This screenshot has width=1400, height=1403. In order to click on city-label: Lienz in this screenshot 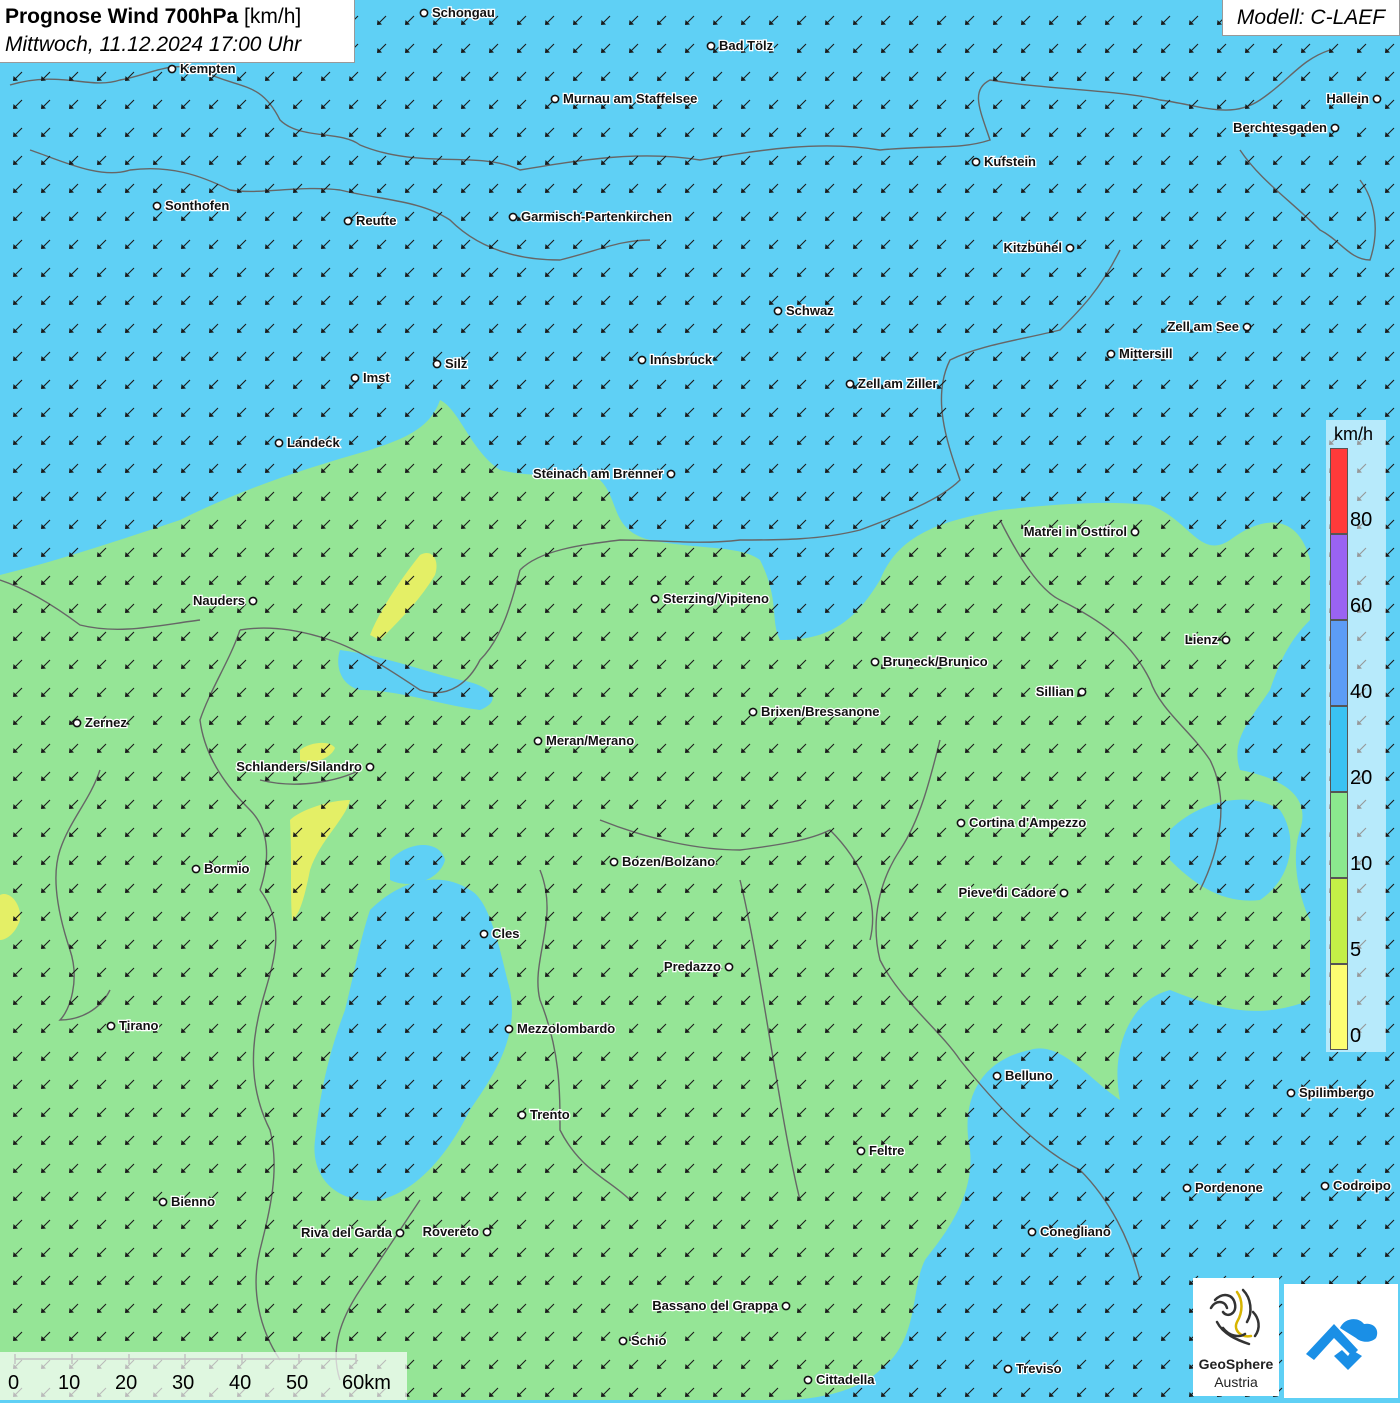, I will do `click(1202, 639)`.